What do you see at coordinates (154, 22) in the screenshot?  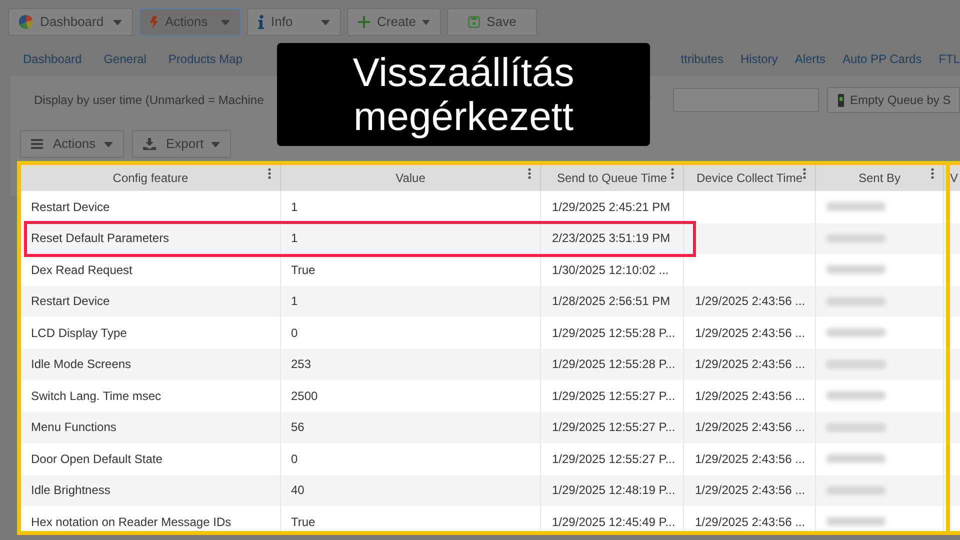 I see `lightning-icon` at bounding box center [154, 22].